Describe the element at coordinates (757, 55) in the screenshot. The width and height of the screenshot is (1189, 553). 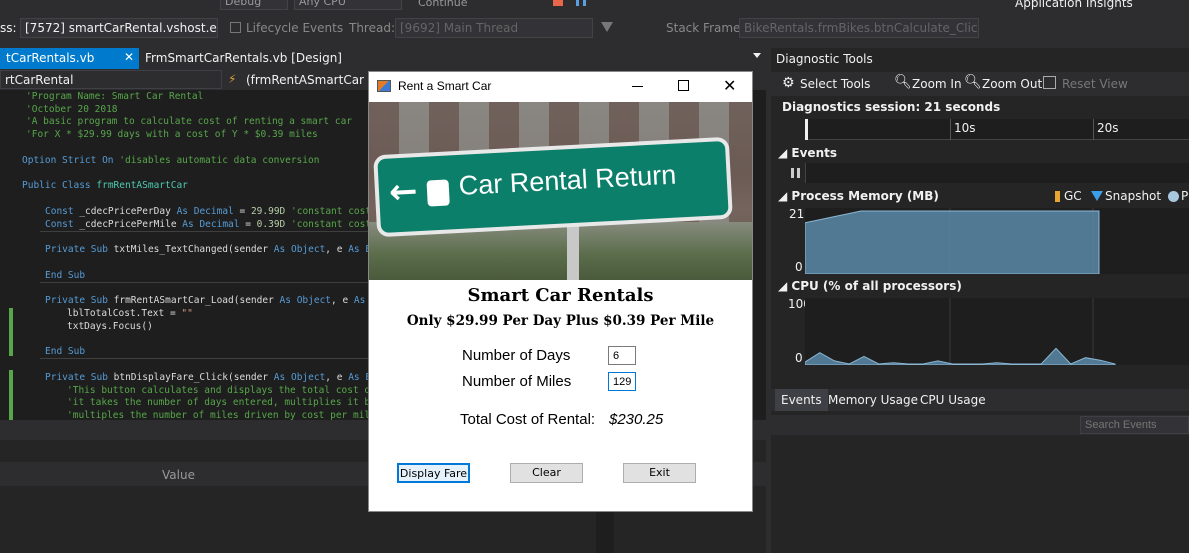
I see `tab-overflow-icon` at that location.